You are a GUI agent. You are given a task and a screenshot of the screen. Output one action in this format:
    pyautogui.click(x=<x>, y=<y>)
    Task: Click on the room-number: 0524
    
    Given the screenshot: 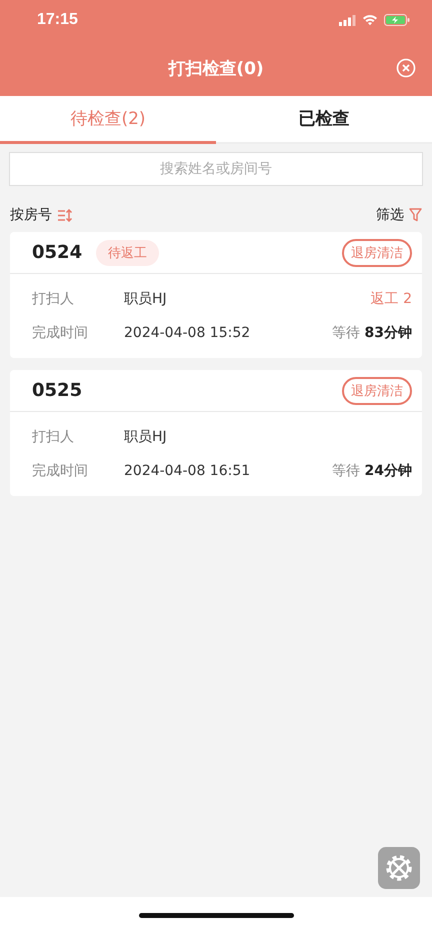 What is the action you would take?
    pyautogui.click(x=57, y=252)
    